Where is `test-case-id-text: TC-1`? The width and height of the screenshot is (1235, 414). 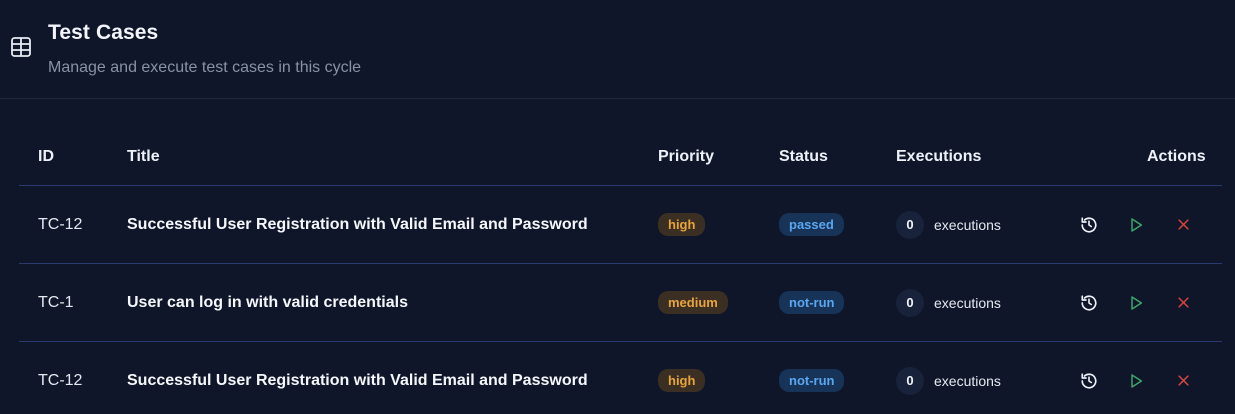
test-case-id-text: TC-1 is located at coordinates (56, 302).